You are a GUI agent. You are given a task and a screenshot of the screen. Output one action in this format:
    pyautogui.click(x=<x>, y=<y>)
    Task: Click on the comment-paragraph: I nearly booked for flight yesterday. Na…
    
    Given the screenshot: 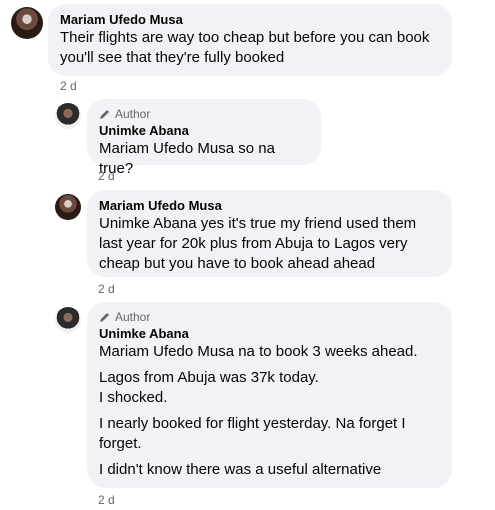 What is the action you would take?
    pyautogui.click(x=252, y=433)
    